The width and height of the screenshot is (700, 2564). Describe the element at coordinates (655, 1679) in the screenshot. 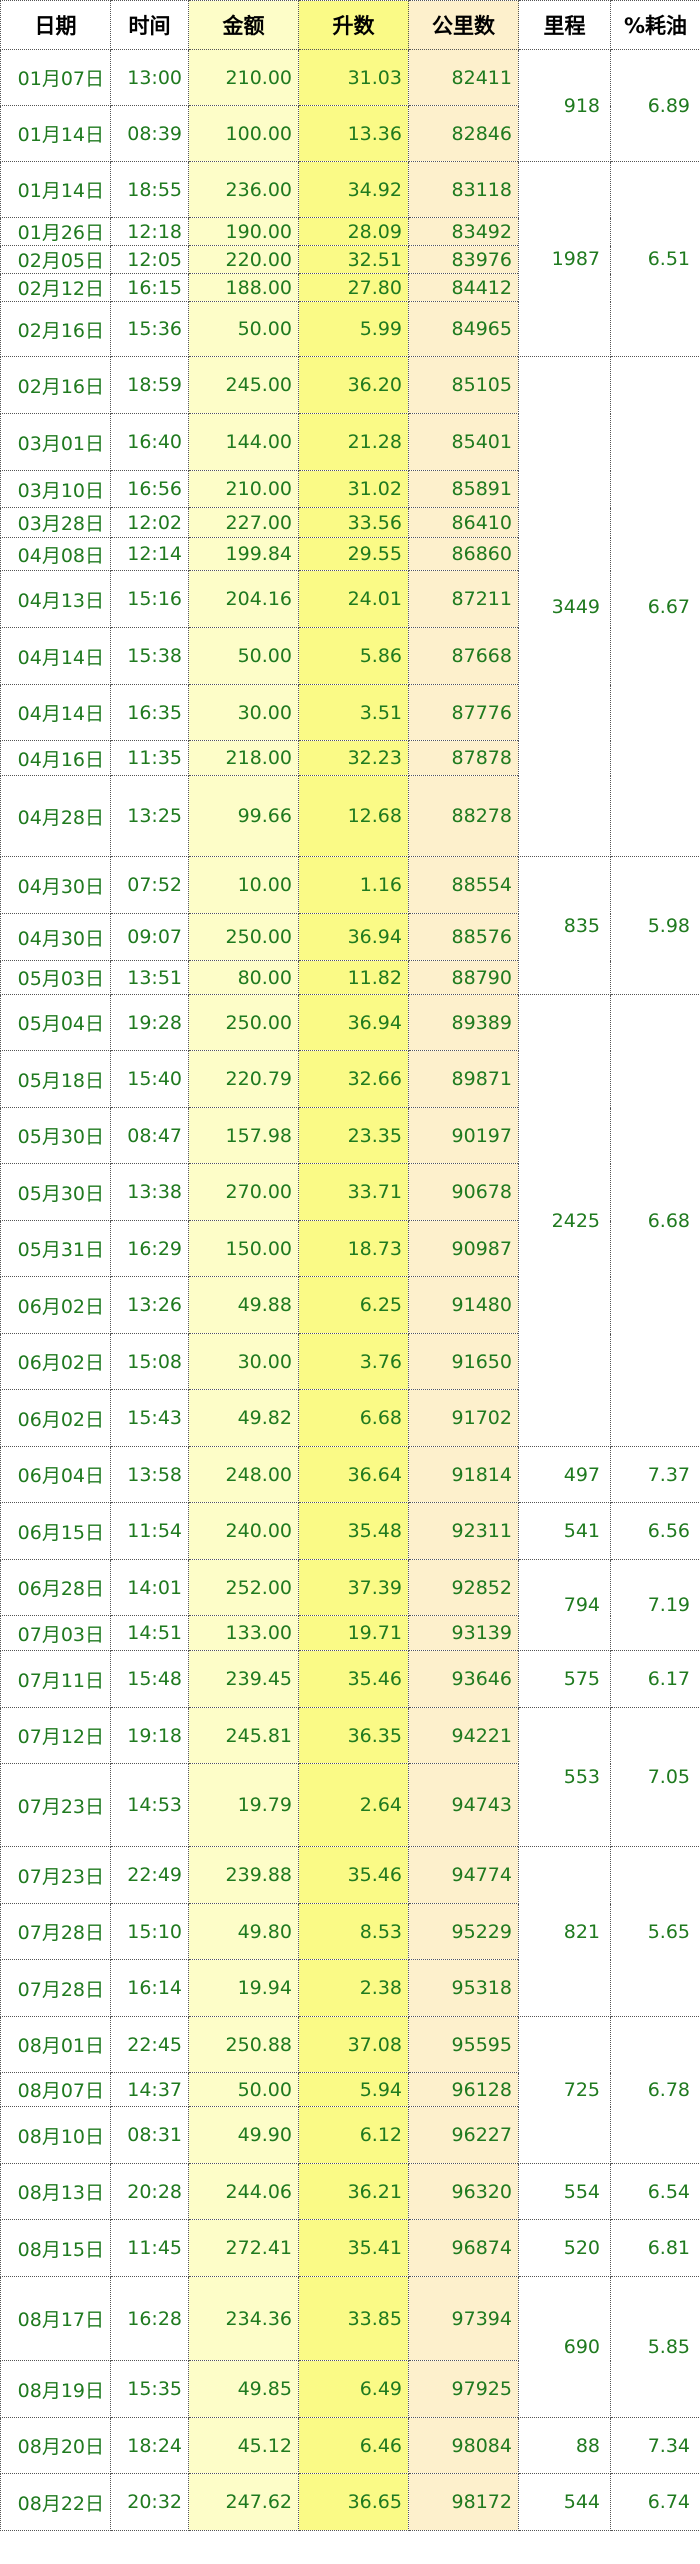

I see `consumption-cell: 6.17` at that location.